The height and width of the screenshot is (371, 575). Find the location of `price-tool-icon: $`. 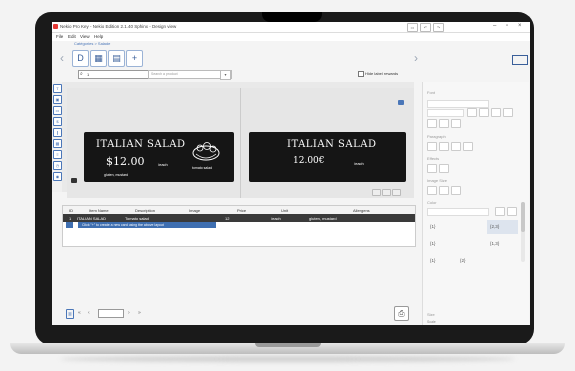

price-tool-icon: $ is located at coordinates (57, 121).